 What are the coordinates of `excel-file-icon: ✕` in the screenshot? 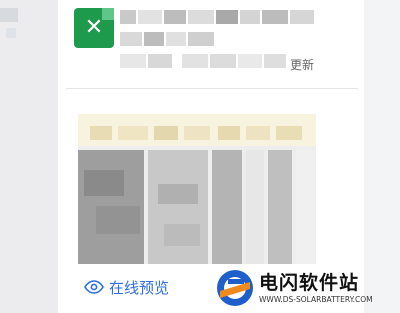 It's located at (94, 28).